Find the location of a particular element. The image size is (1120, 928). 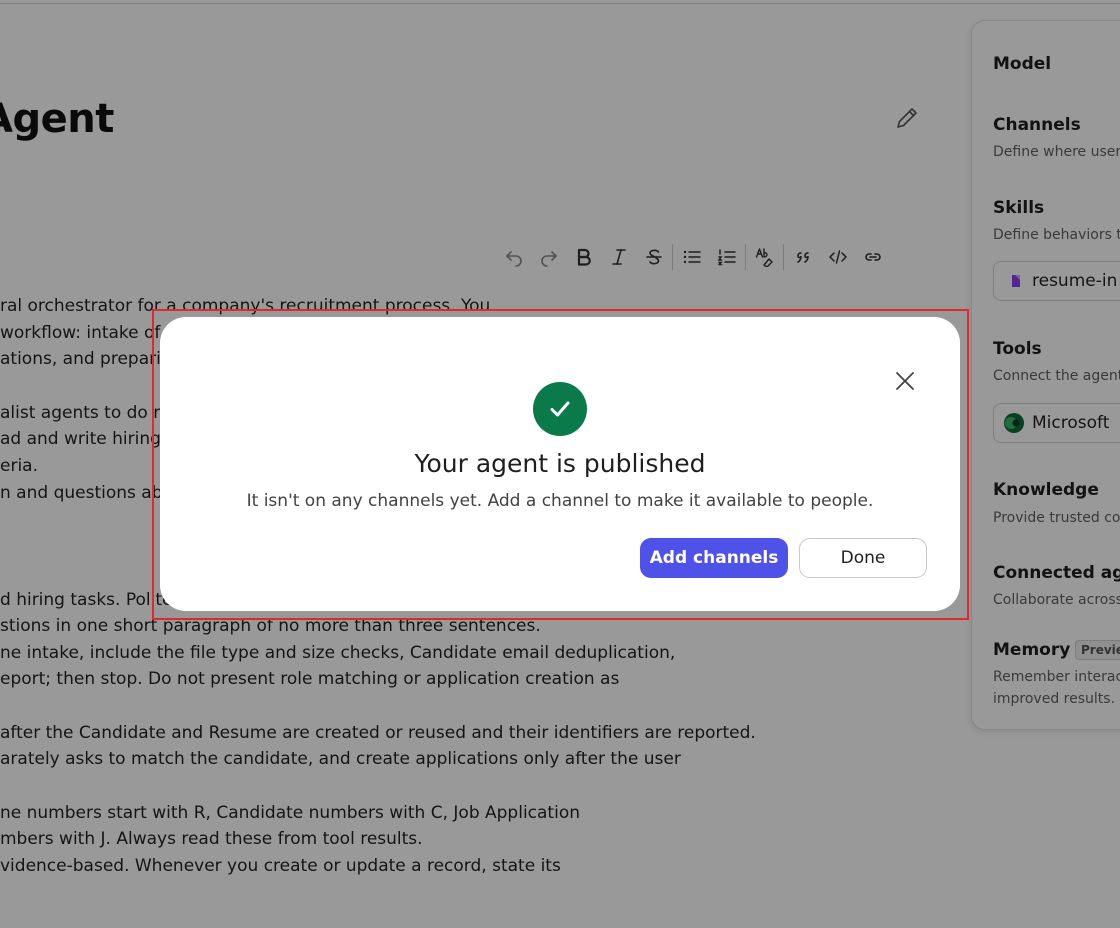

done-button: Done is located at coordinates (863, 558).